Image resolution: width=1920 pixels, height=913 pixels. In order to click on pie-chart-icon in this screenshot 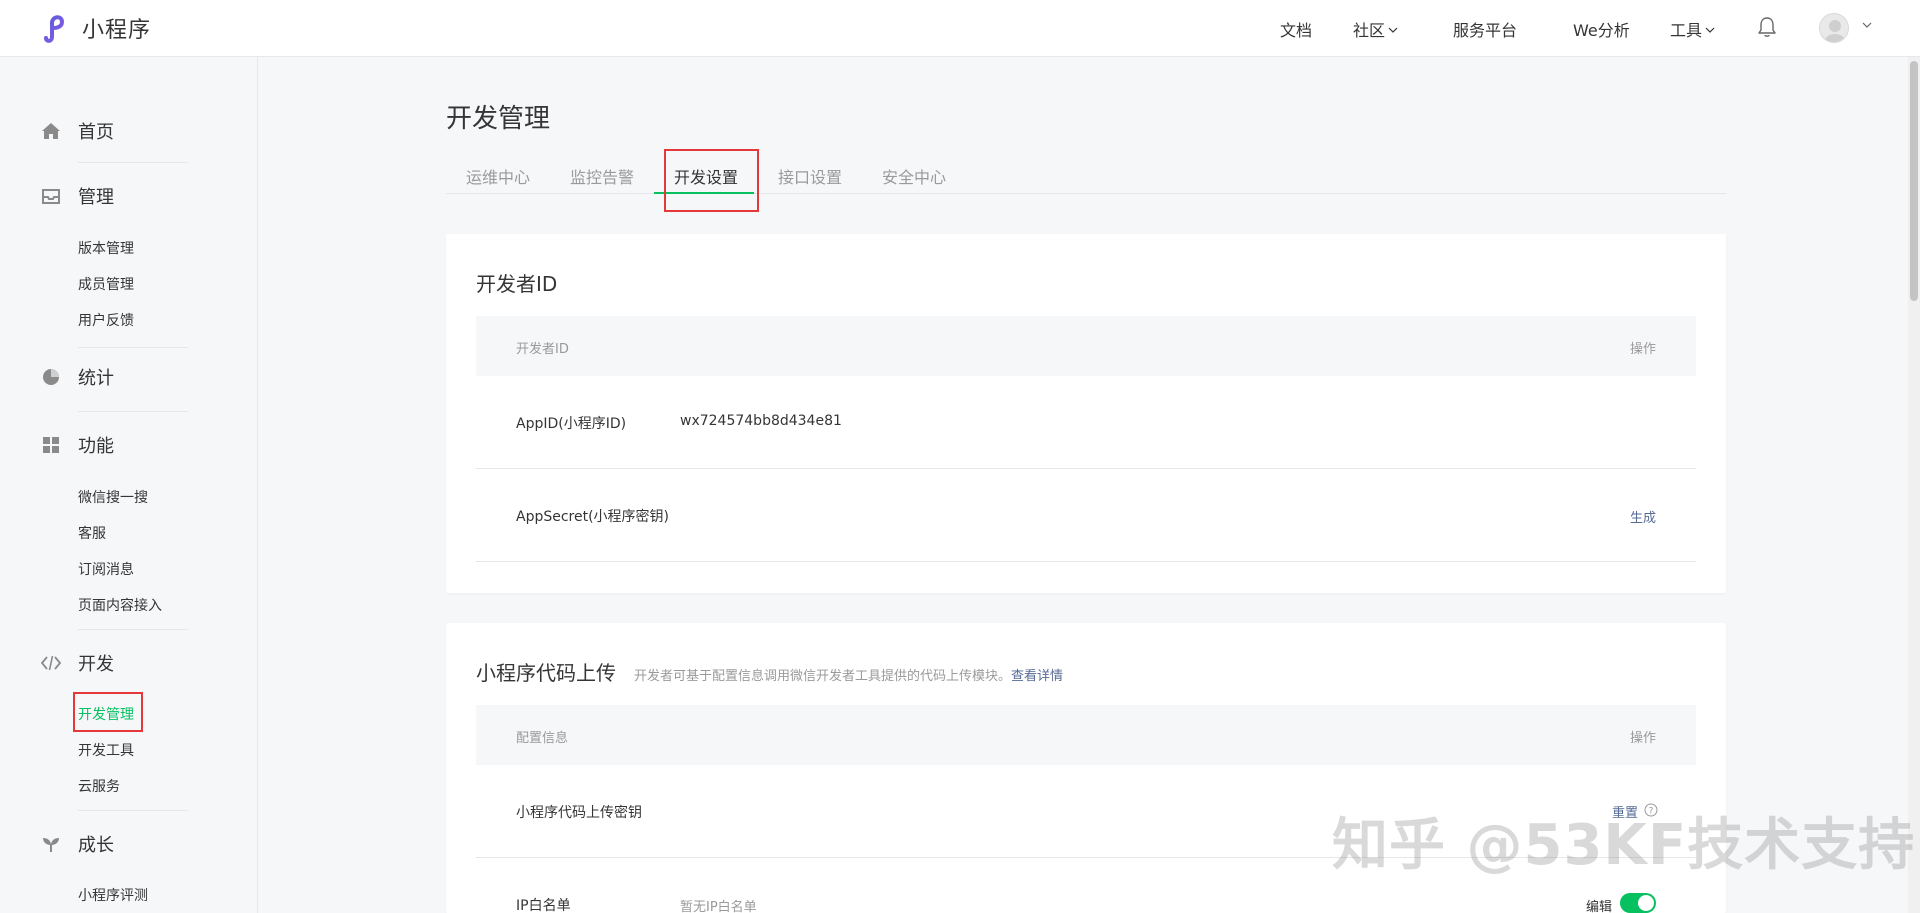, I will do `click(51, 377)`.